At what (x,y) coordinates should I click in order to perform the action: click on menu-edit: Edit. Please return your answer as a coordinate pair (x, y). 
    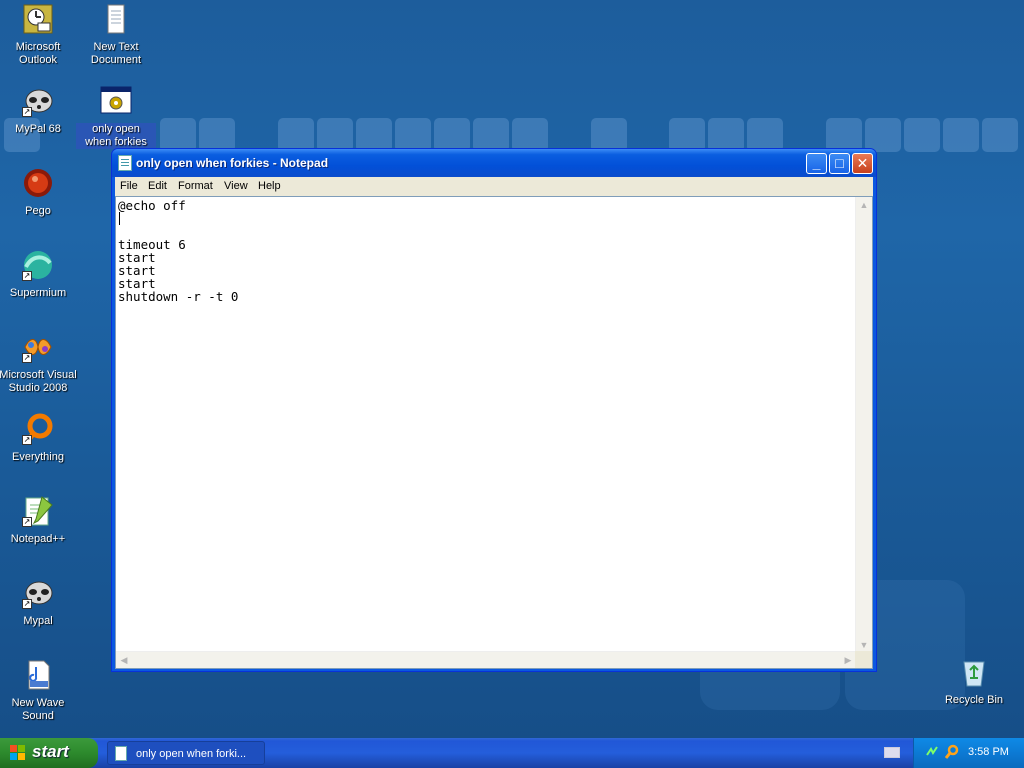
    Looking at the image, I should click on (157, 186).